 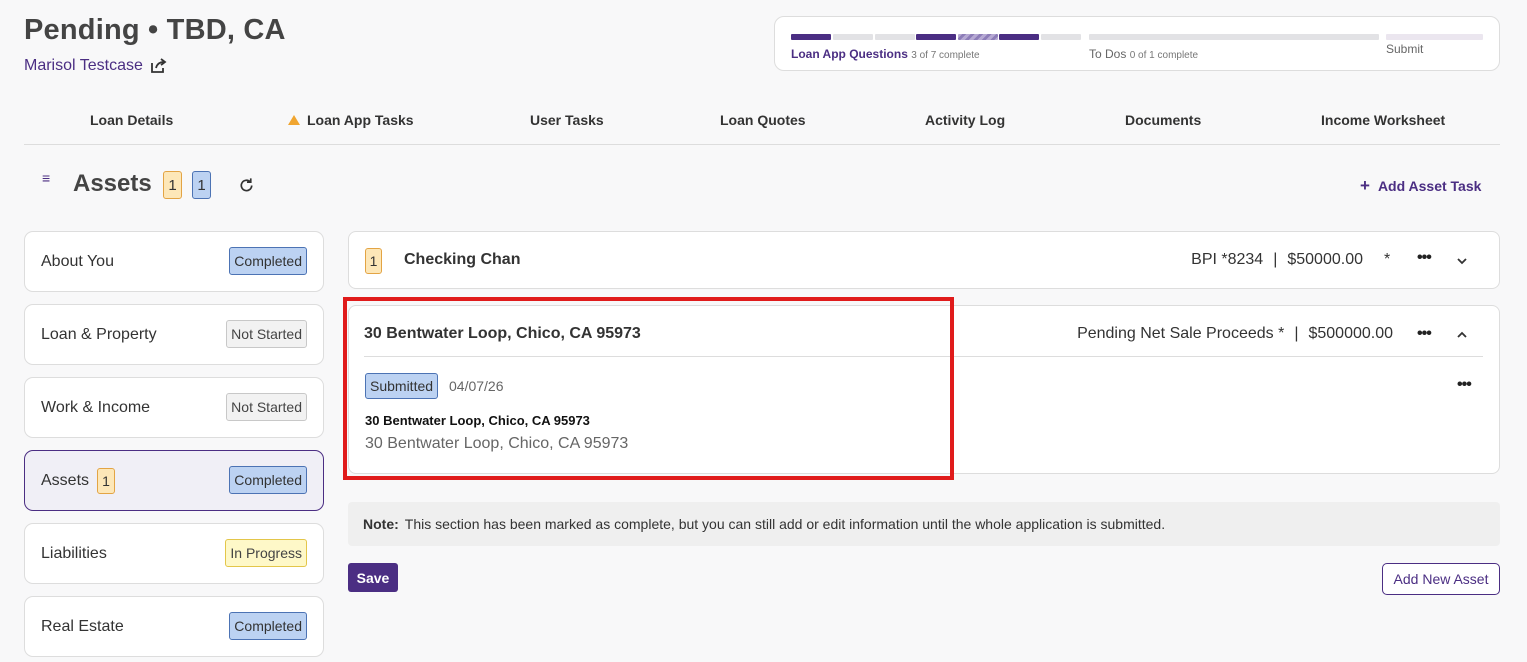 I want to click on borrower-name: Marisol Testcase, so click(x=83, y=65).